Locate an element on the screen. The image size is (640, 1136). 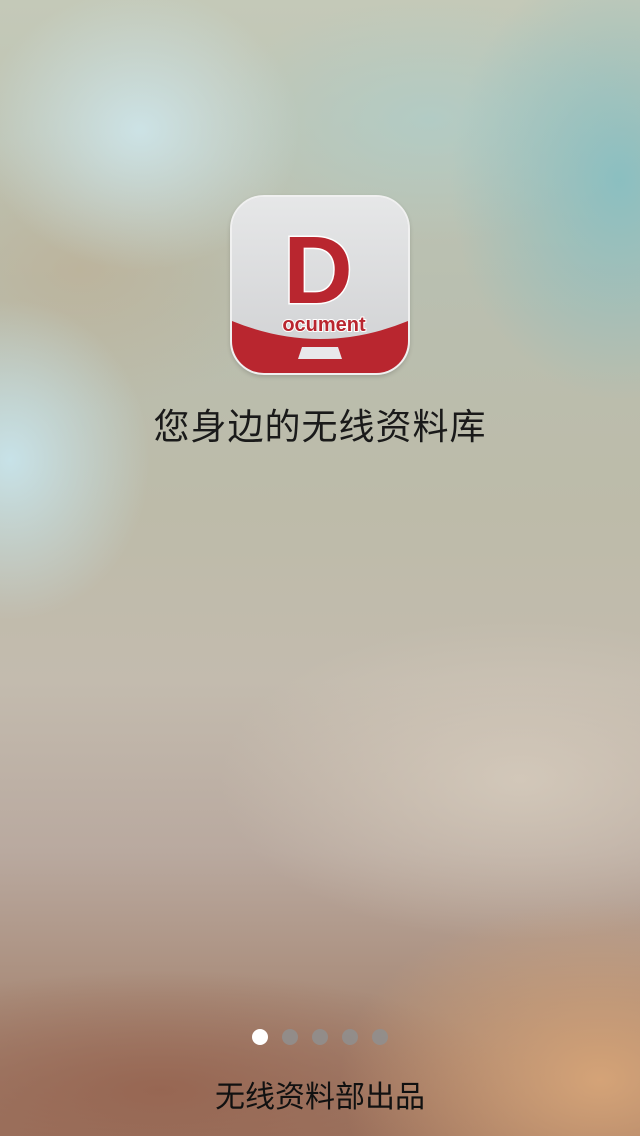
logo-word: ocument is located at coordinates (324, 325).